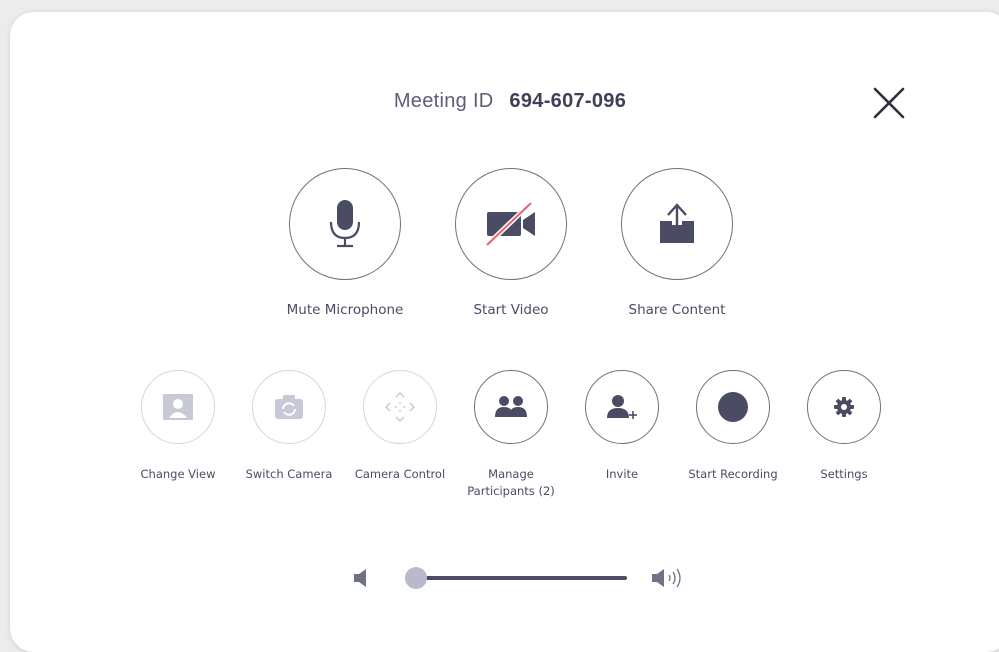 The height and width of the screenshot is (652, 999). I want to click on close-icon, so click(889, 103).